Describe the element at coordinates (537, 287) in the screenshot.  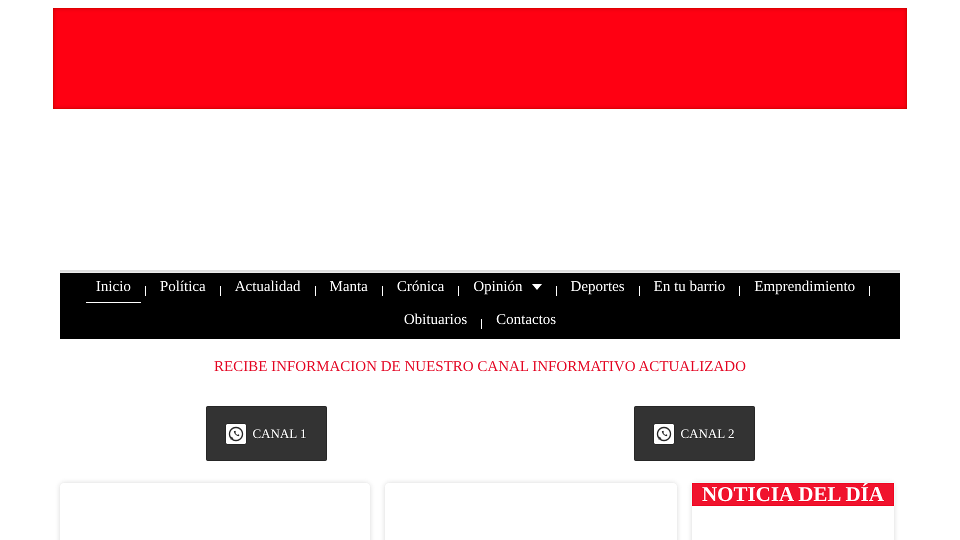
I see `caret-icon` at that location.